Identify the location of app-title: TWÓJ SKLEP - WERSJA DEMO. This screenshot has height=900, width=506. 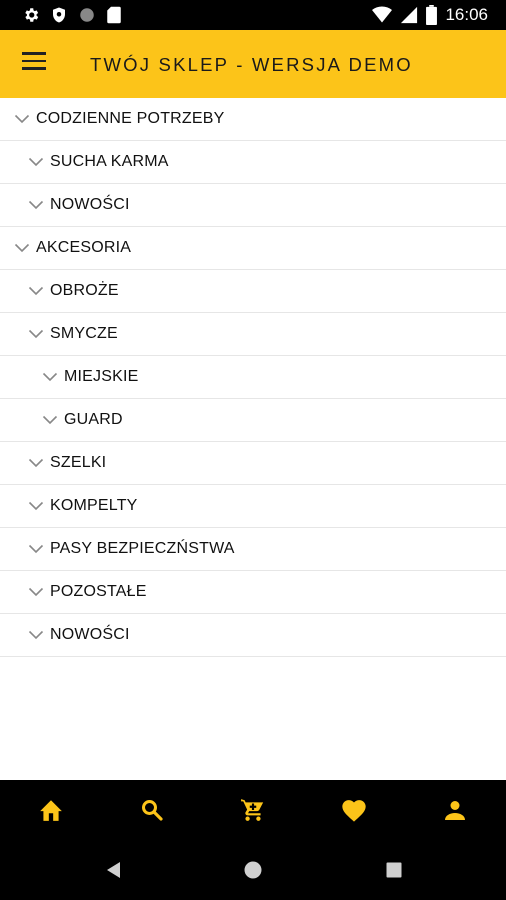
(251, 64).